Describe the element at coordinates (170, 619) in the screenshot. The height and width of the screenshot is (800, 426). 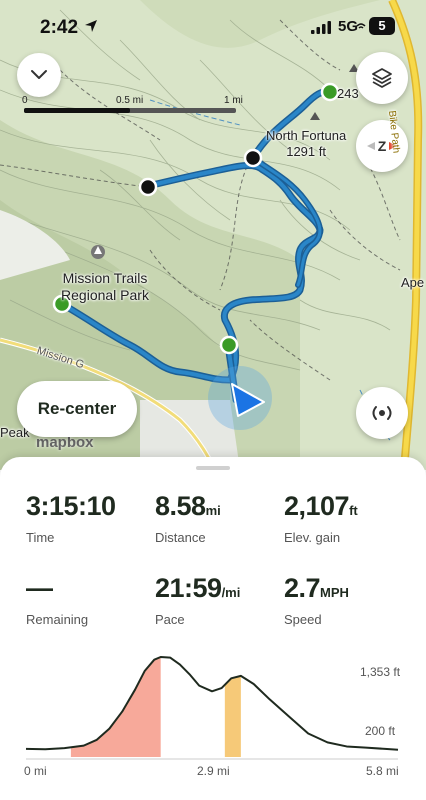
I see `stat-label: Pace` at that location.